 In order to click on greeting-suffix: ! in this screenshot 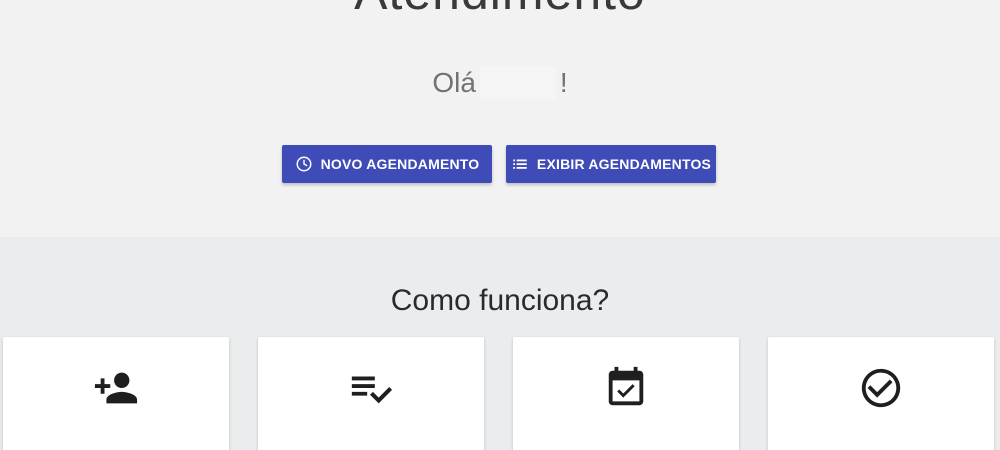, I will do `click(563, 82)`.